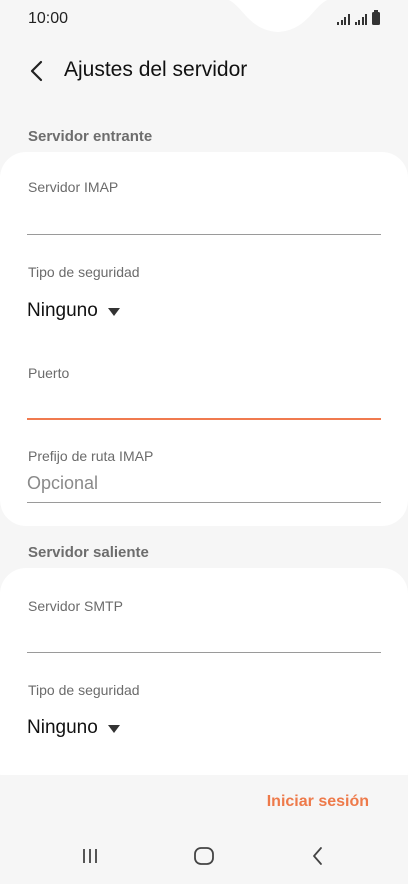  Describe the element at coordinates (204, 419) in the screenshot. I see `port-underline` at that location.